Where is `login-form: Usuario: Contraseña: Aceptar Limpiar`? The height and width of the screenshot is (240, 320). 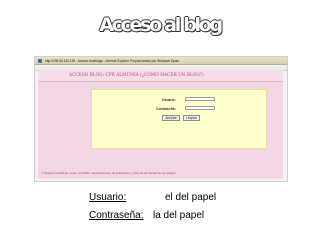
login-form: Usuario: Contraseña: Aceptar Limpiar is located at coordinates (179, 119).